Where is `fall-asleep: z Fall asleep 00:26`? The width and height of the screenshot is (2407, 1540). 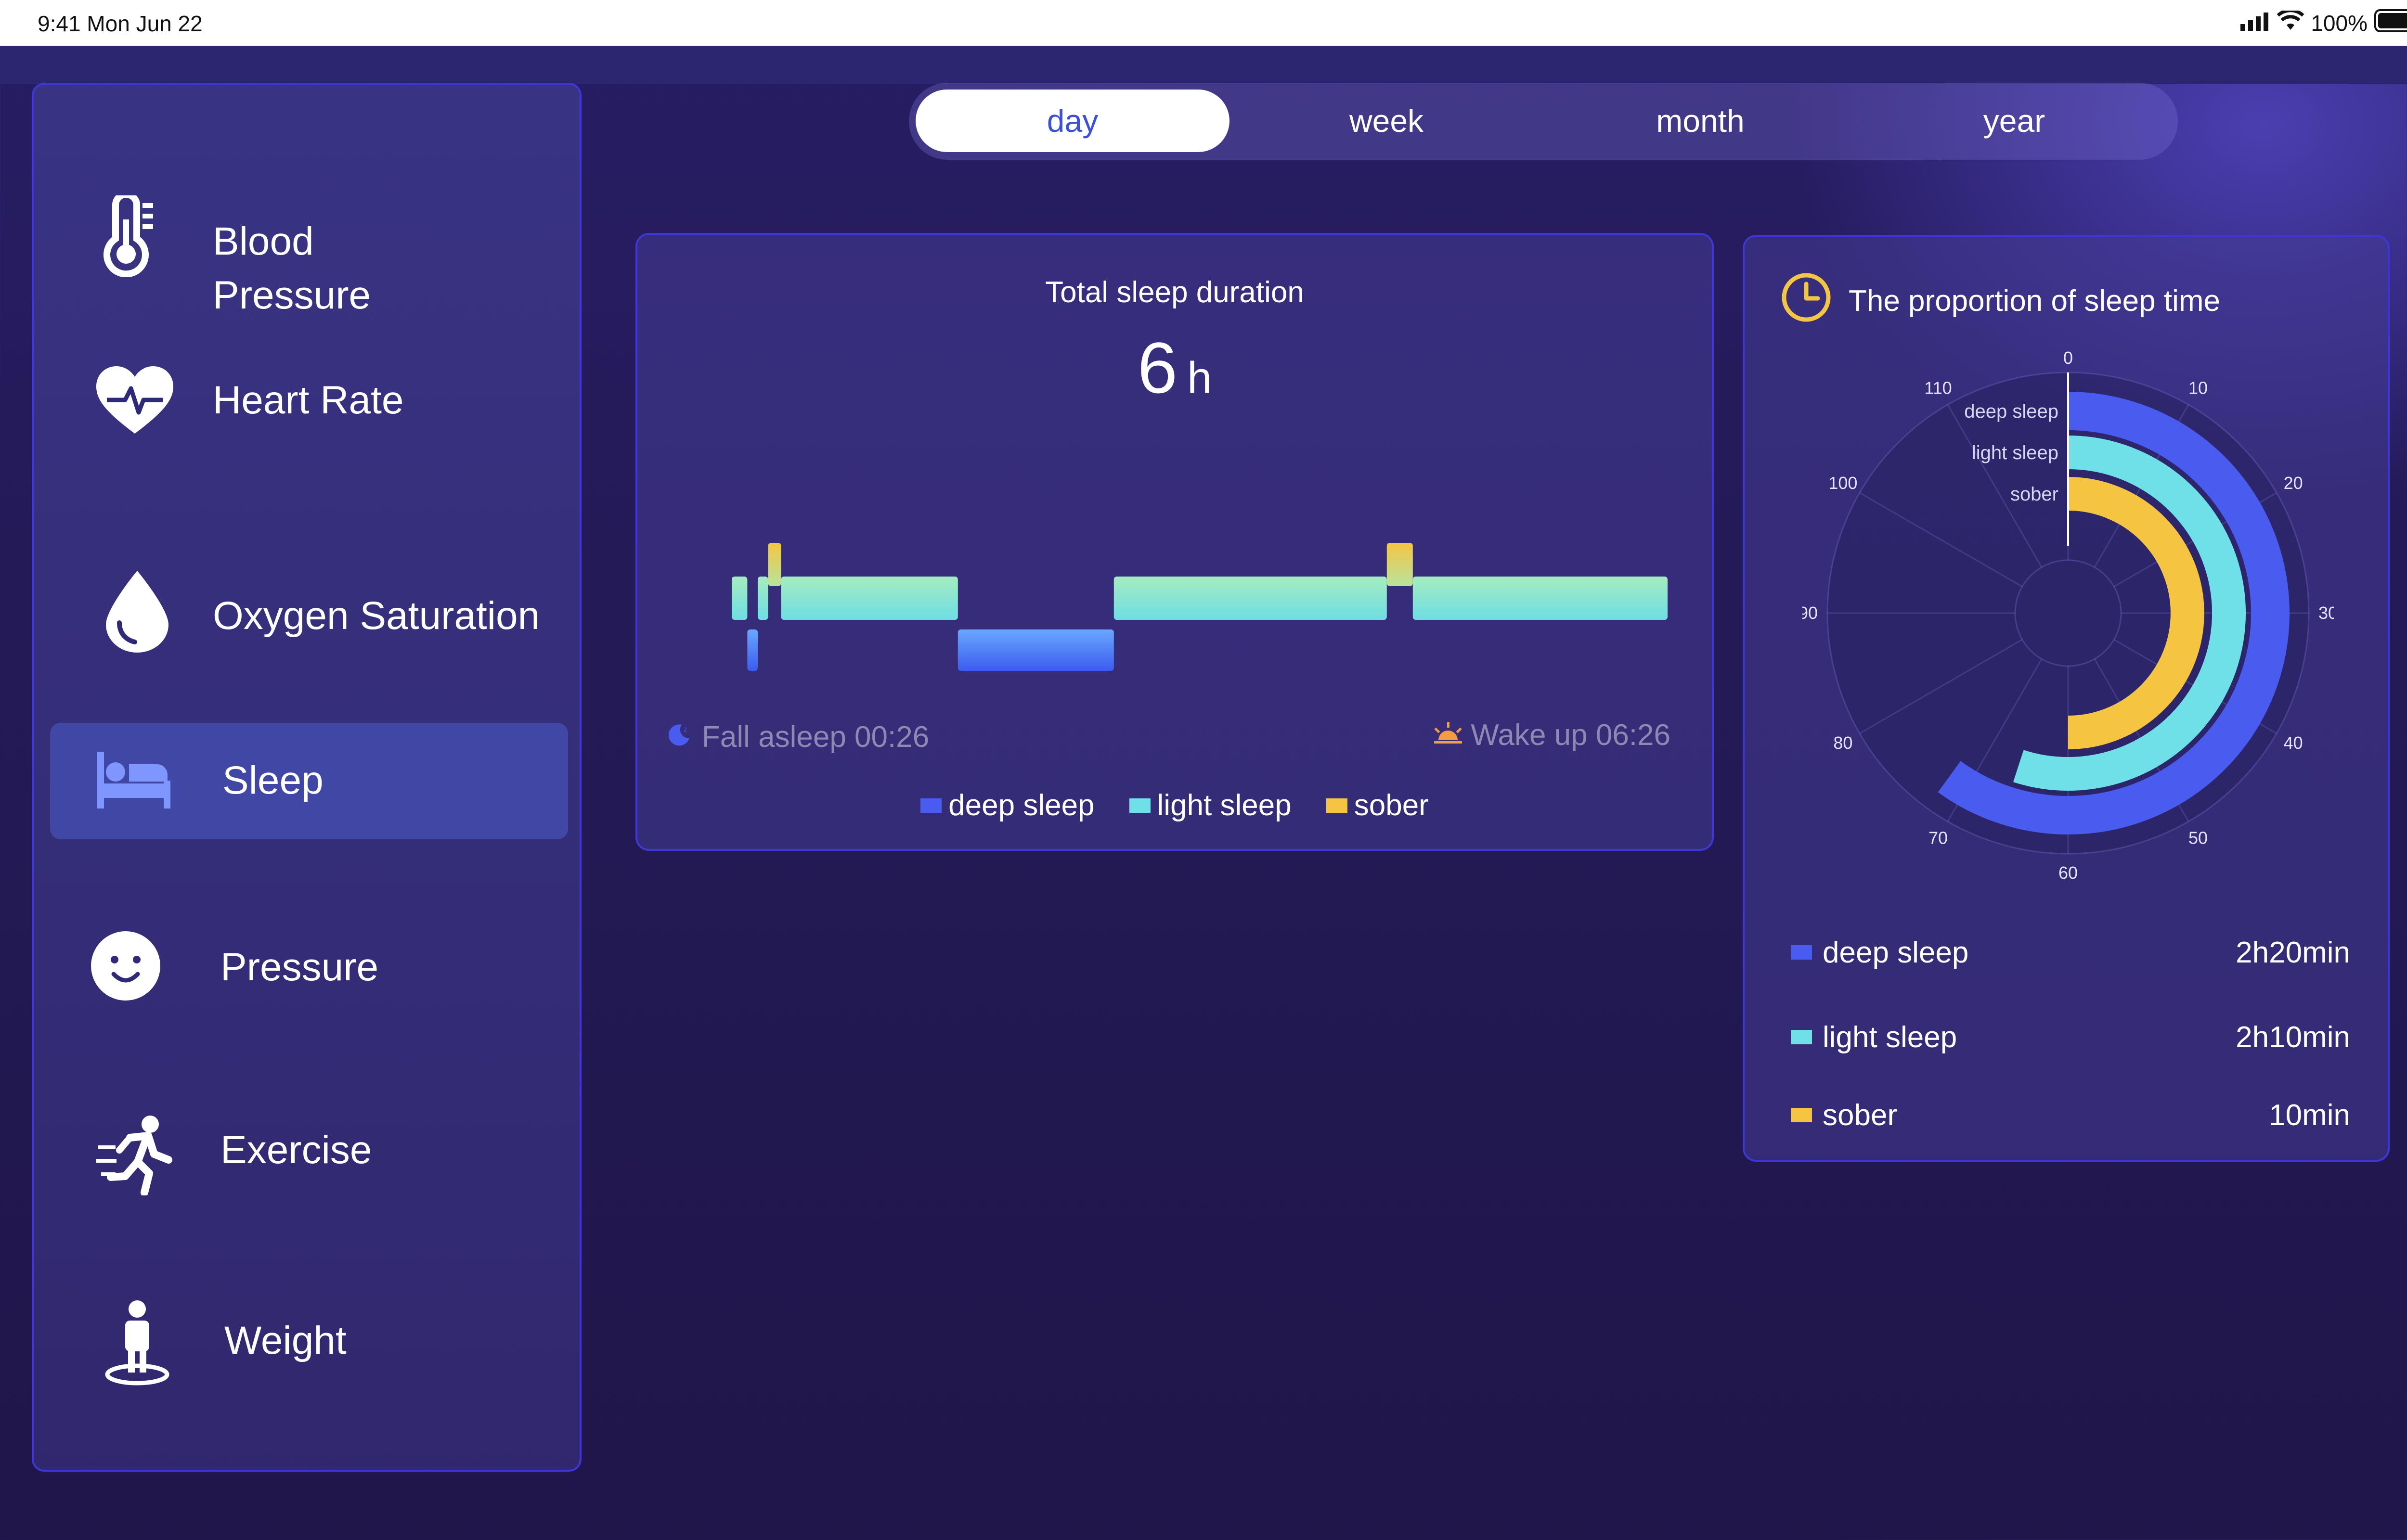
fall-asleep: z Fall asleep 00:26 is located at coordinates (798, 737).